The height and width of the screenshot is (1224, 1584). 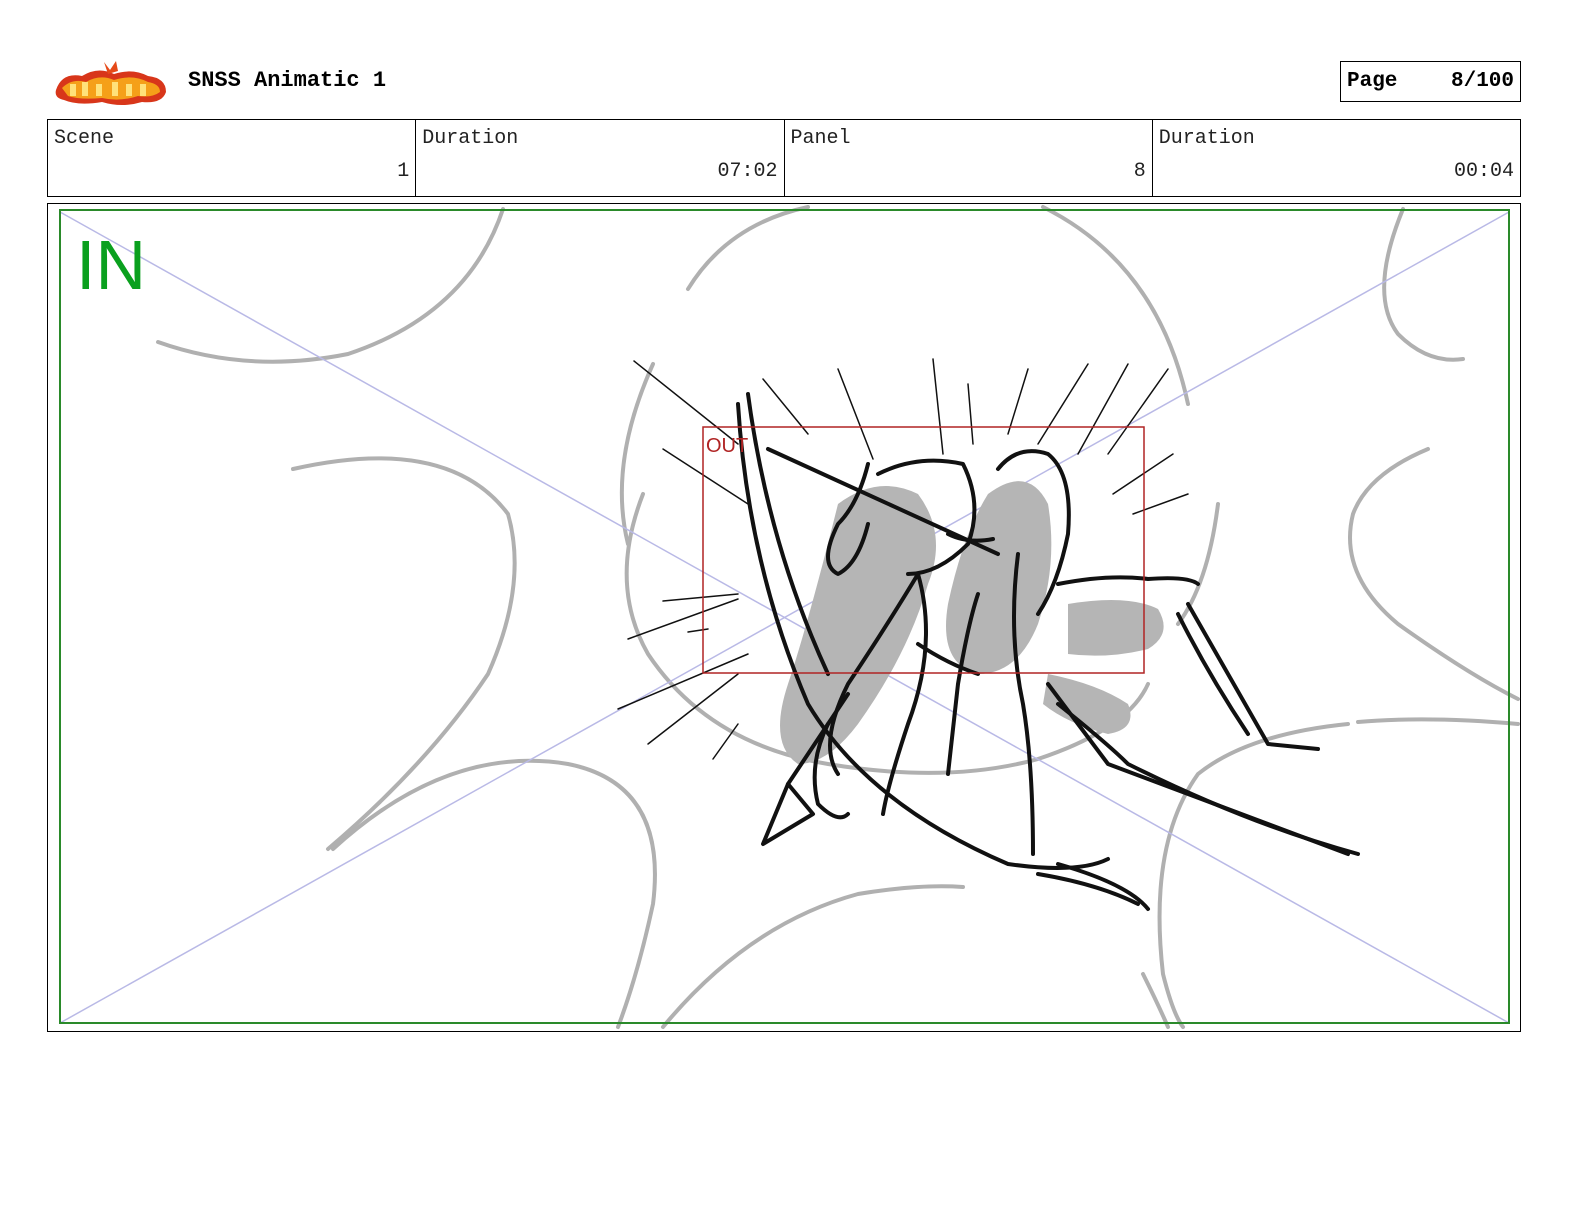 What do you see at coordinates (1372, 81) in the screenshot?
I see `page-label: Page` at bounding box center [1372, 81].